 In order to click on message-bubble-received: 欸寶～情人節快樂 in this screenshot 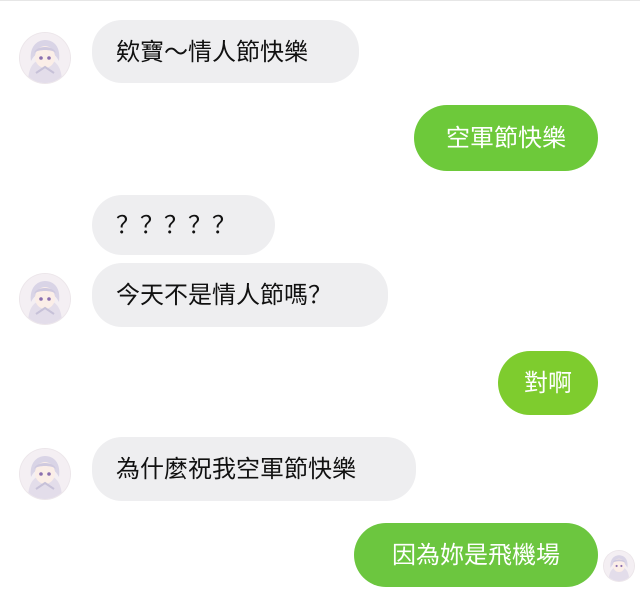, I will do `click(225, 51)`.